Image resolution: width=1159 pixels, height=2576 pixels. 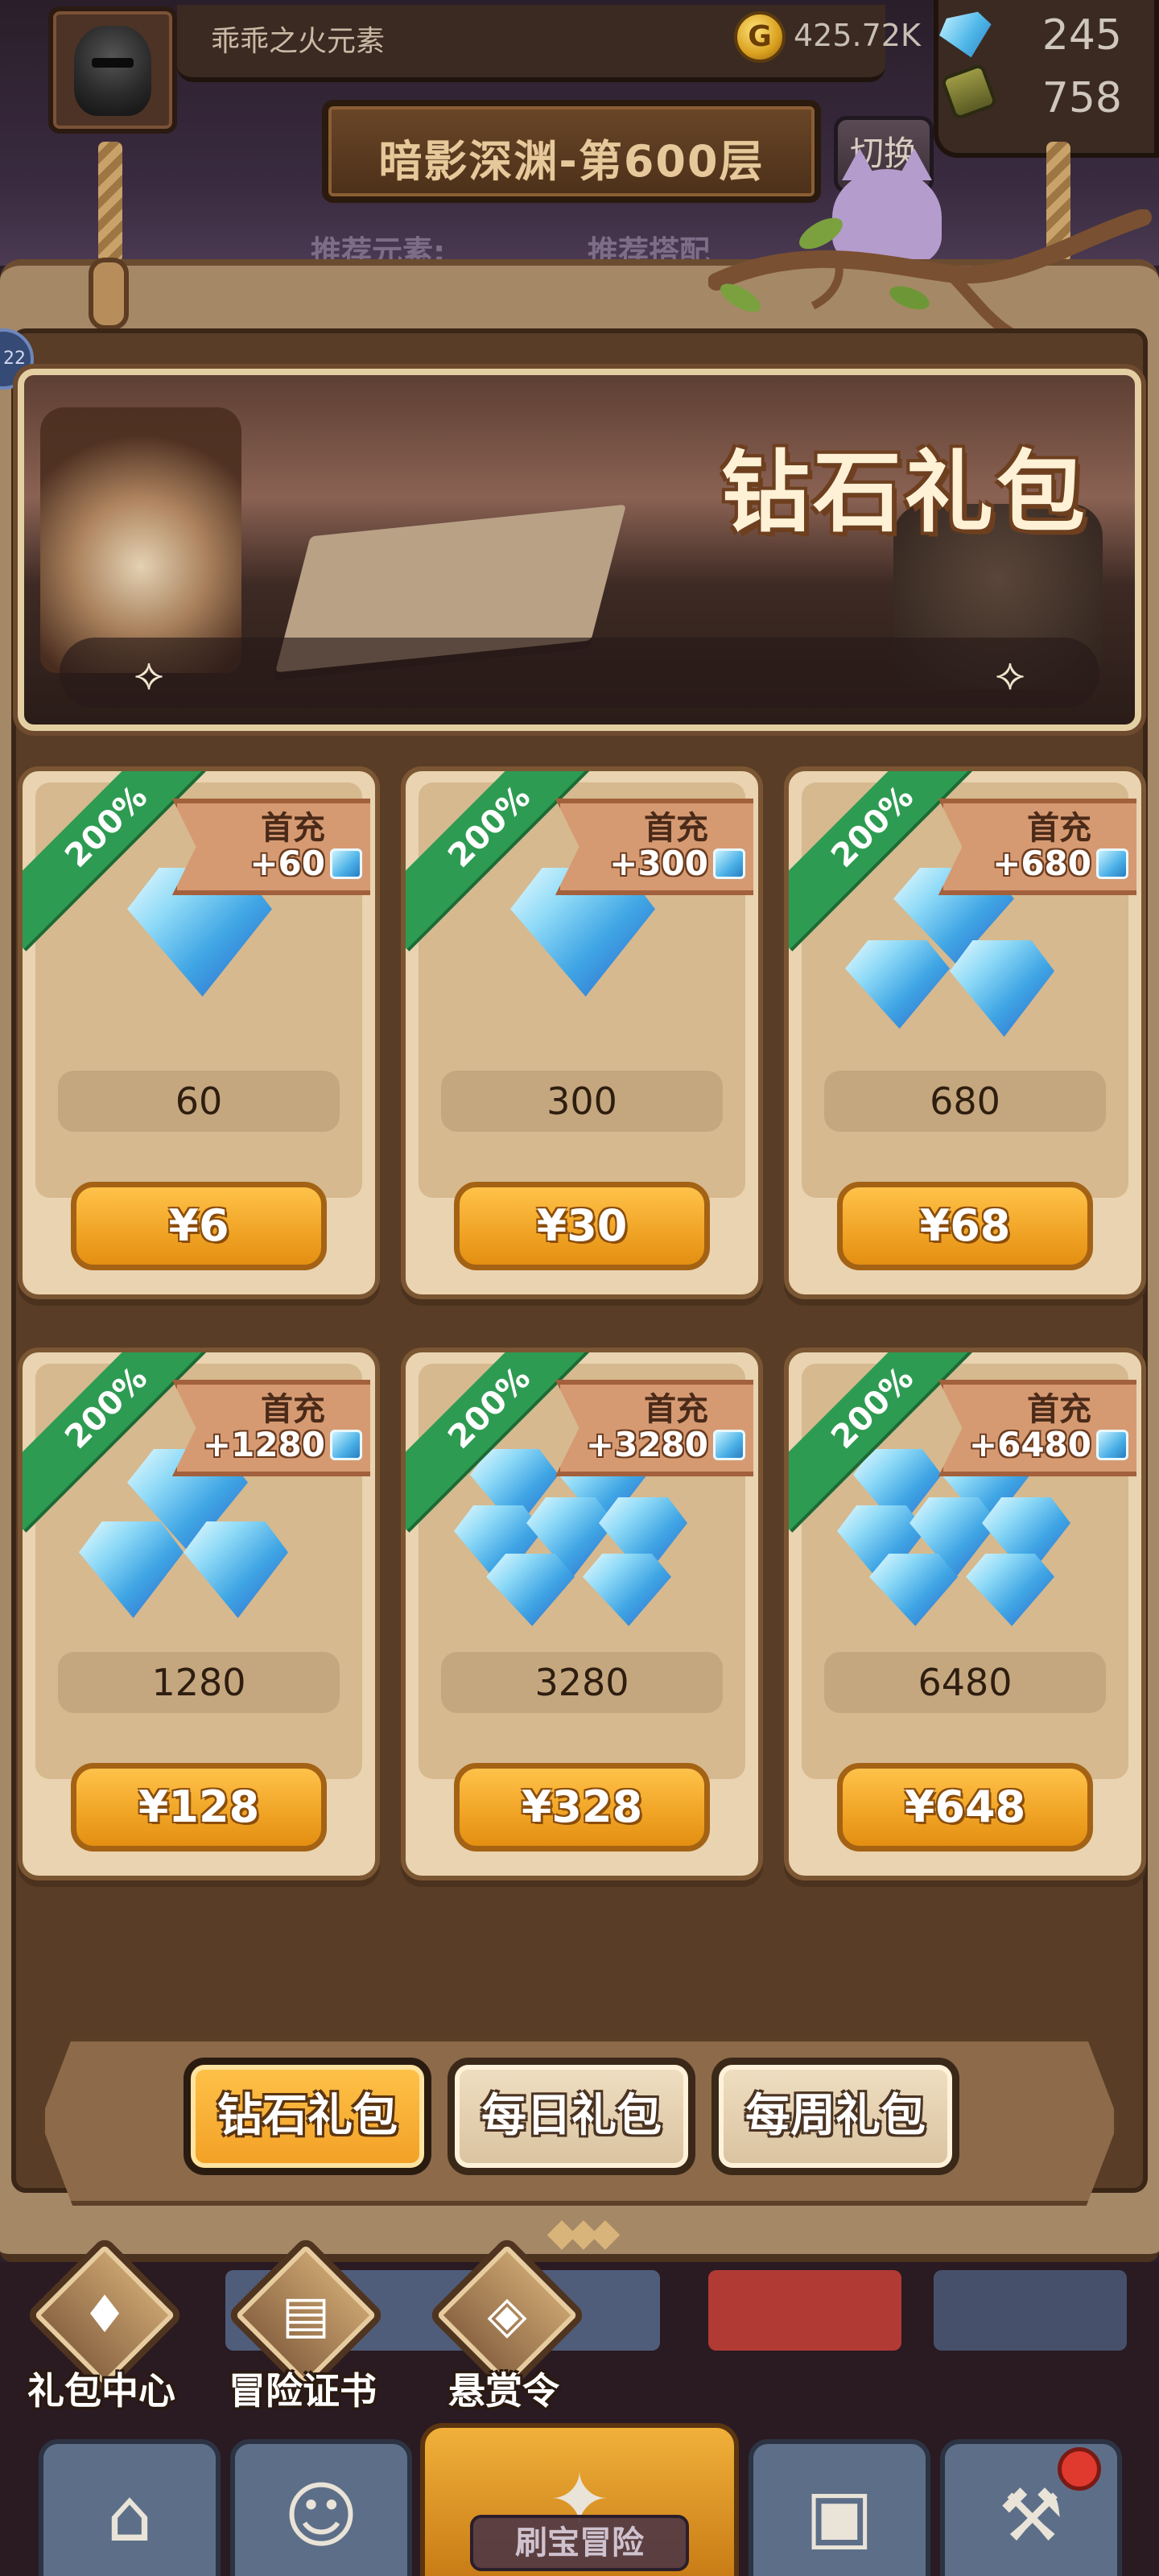 What do you see at coordinates (760, 37) in the screenshot?
I see `gold-coin-icon: G` at bounding box center [760, 37].